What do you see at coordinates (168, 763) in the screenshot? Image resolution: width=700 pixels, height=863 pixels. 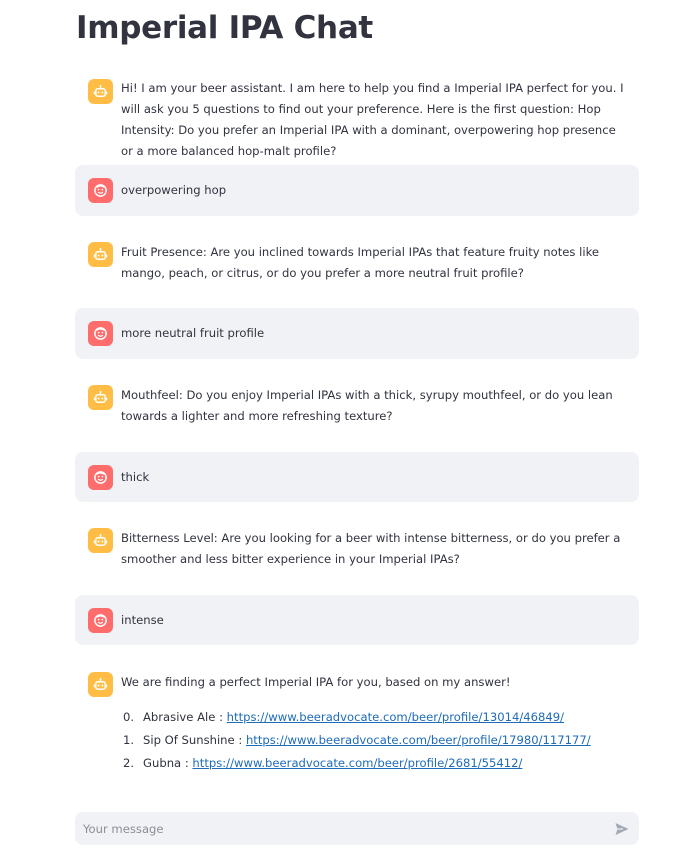 I see `beer-name: Gubna :` at bounding box center [168, 763].